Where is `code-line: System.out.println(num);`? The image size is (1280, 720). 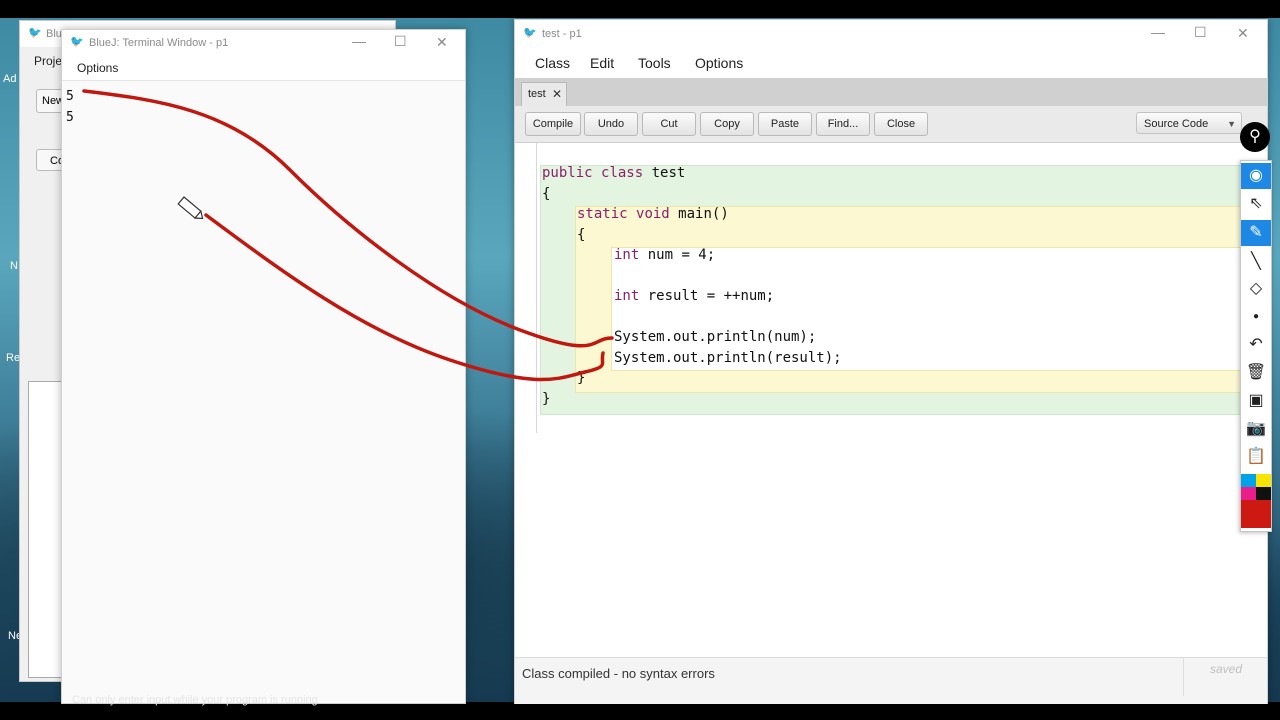 code-line: System.out.println(num); is located at coordinates (715, 337).